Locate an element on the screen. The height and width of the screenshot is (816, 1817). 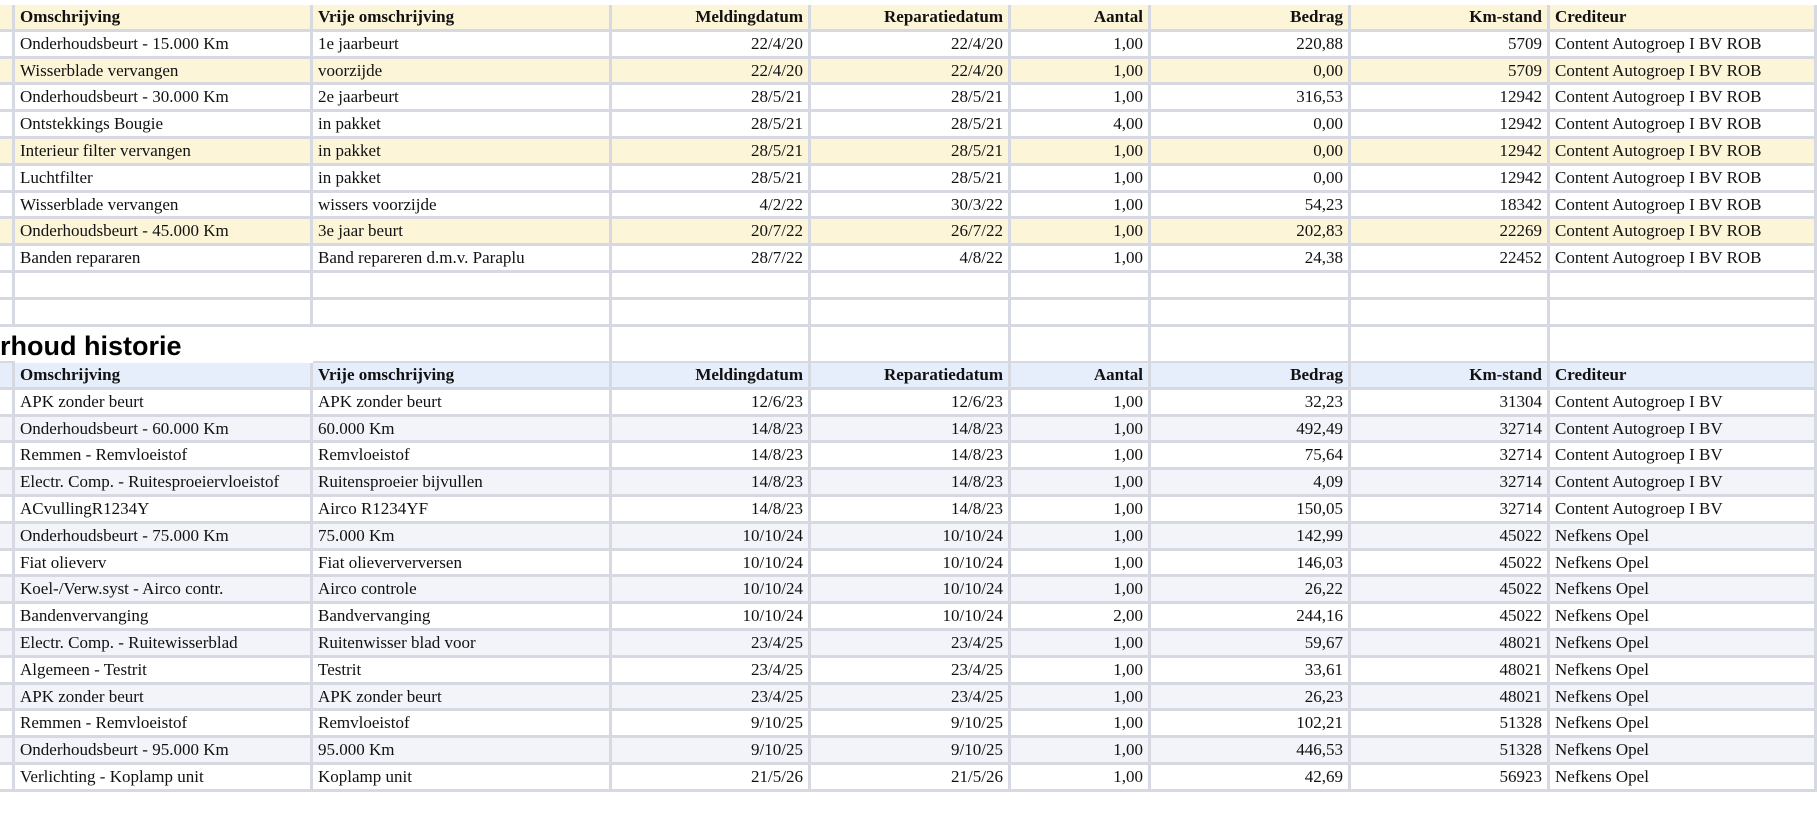
table2-cell: 48021 is located at coordinates (1450, 698).